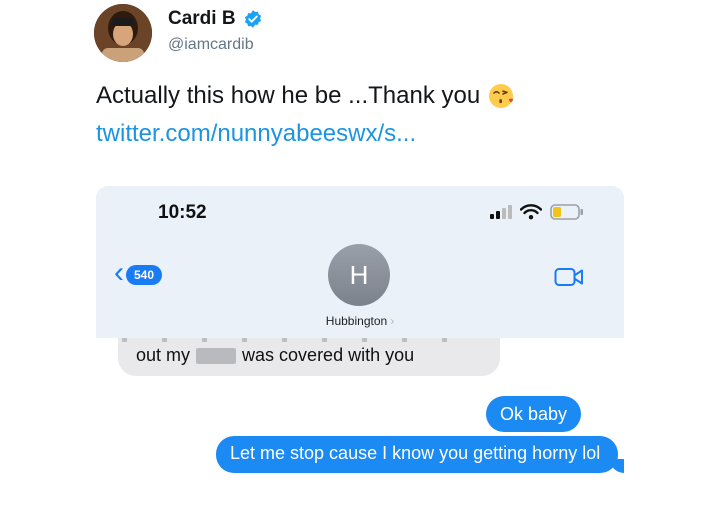  I want to click on bubble-tail, so click(617, 466).